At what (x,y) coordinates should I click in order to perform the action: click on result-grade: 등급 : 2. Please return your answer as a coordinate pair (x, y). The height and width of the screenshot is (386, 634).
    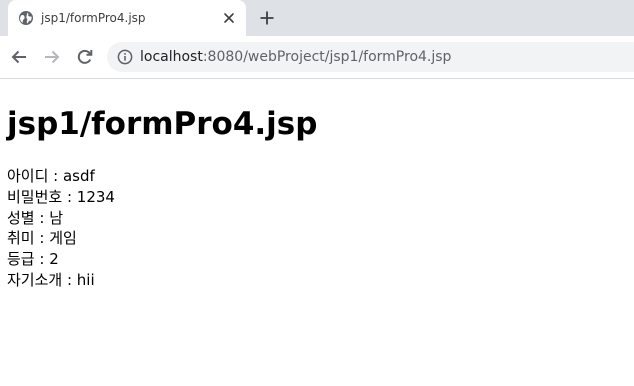
    Looking at the image, I should click on (33, 259).